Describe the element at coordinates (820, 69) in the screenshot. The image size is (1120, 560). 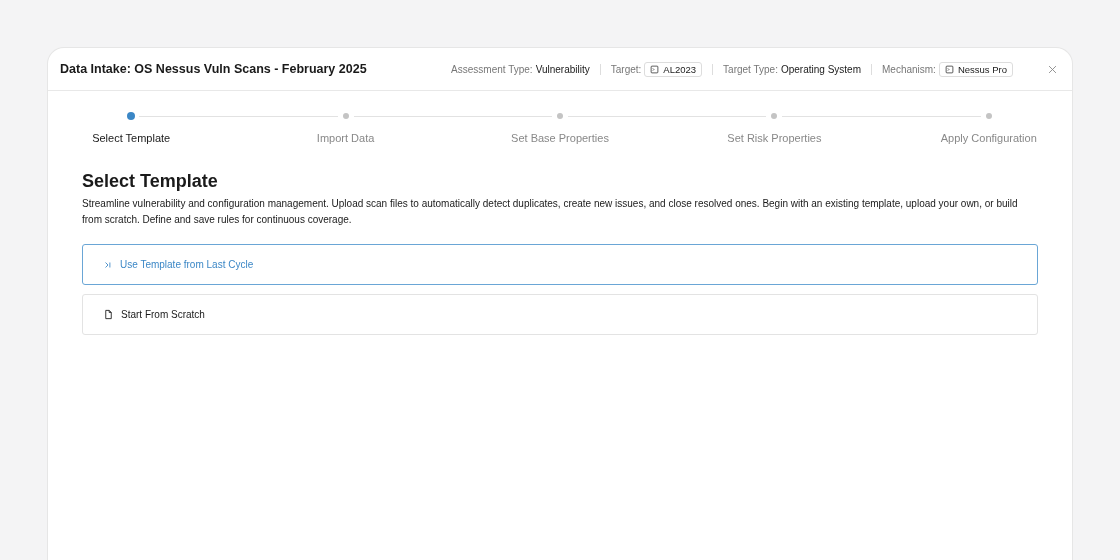
I see `meta-value: Operating System` at that location.